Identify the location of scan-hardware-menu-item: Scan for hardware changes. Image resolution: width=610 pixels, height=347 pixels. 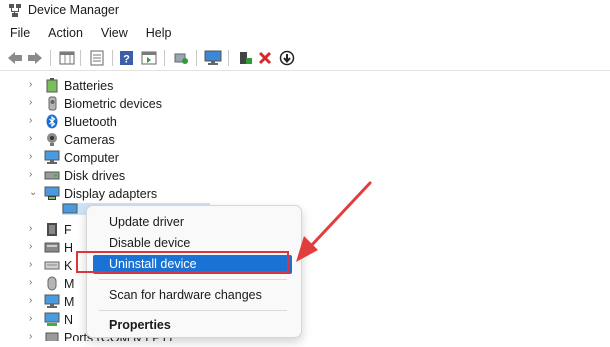
(185, 295).